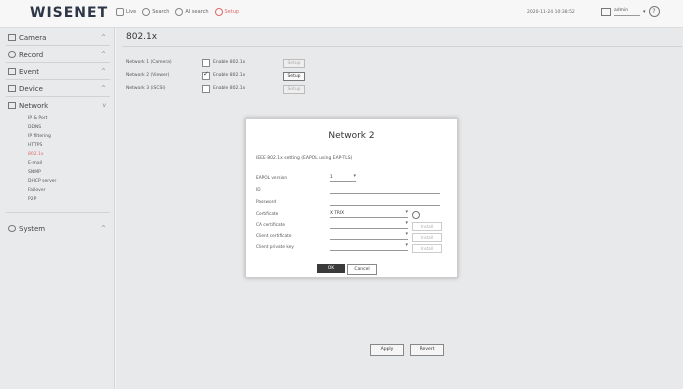 This screenshot has height=389, width=683. Describe the element at coordinates (627, 11) in the screenshot. I see `user-select: admin` at that location.